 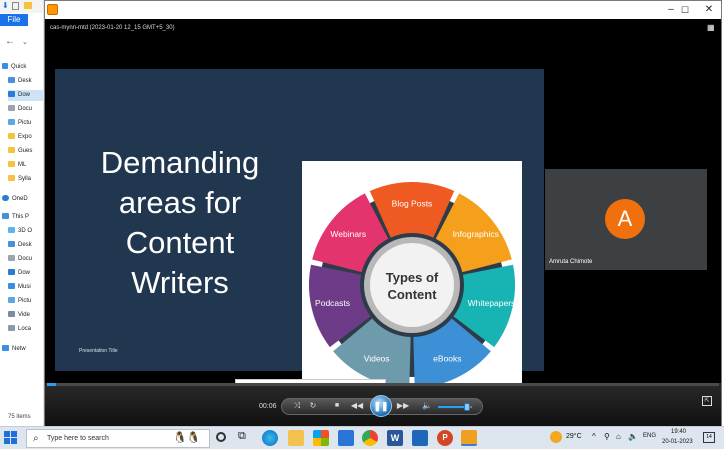 I want to click on nav-item-folder: Expo, so click(x=20, y=137).